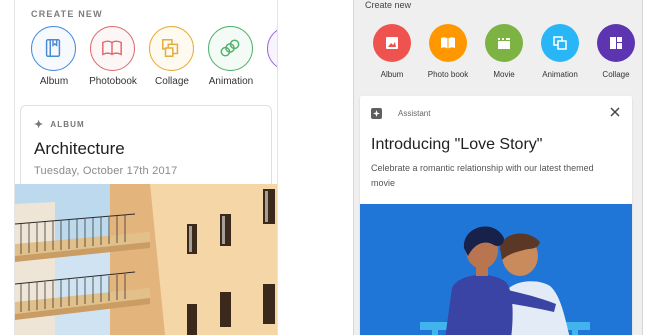 The image size is (650, 335). I want to click on create-collage-button-right: Collage, so click(614, 53).